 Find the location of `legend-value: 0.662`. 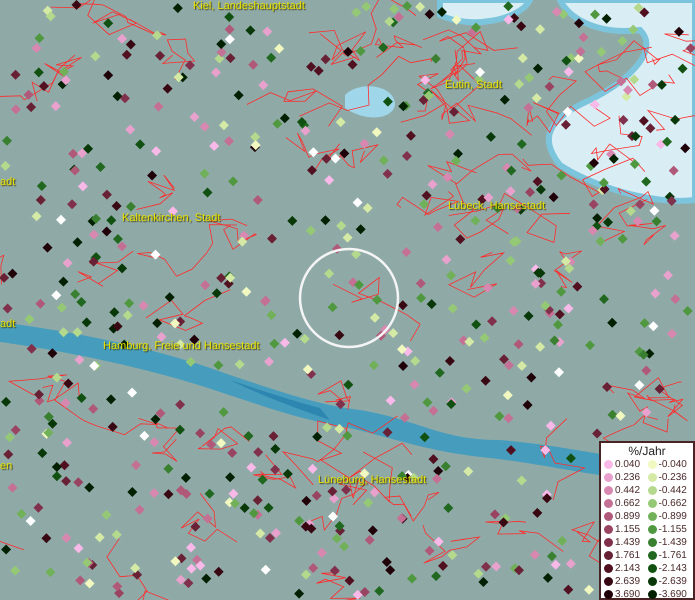

legend-value: 0.662 is located at coordinates (627, 503).